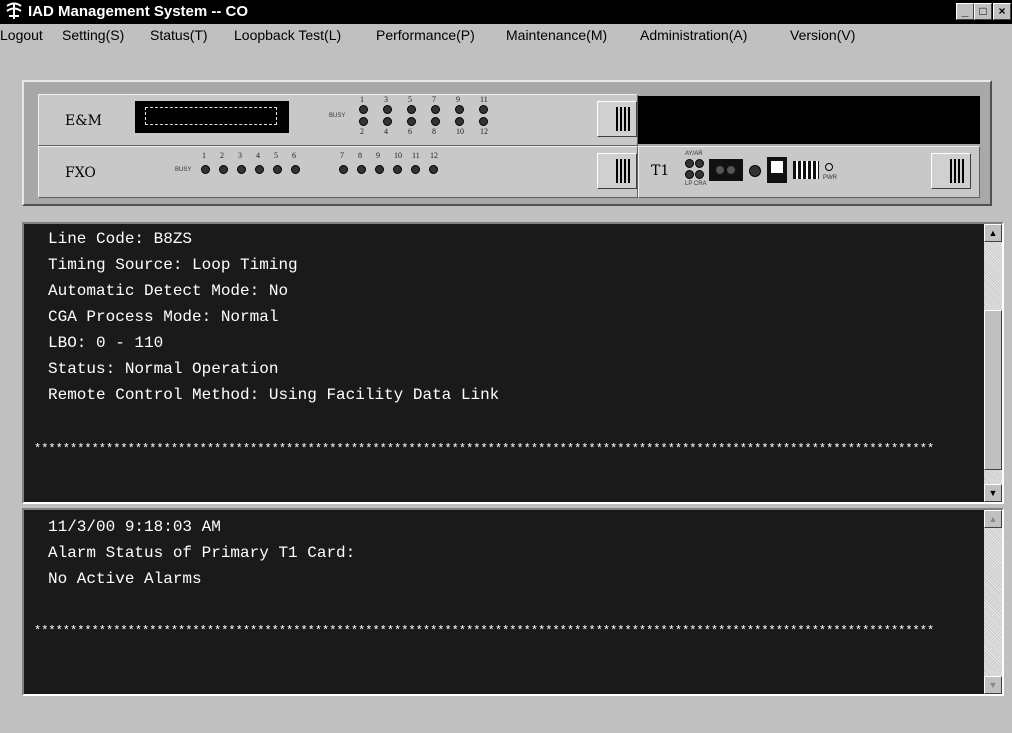 The height and width of the screenshot is (733, 1012). Describe the element at coordinates (806, 170) in the screenshot. I see `t1-dip-switch` at that location.